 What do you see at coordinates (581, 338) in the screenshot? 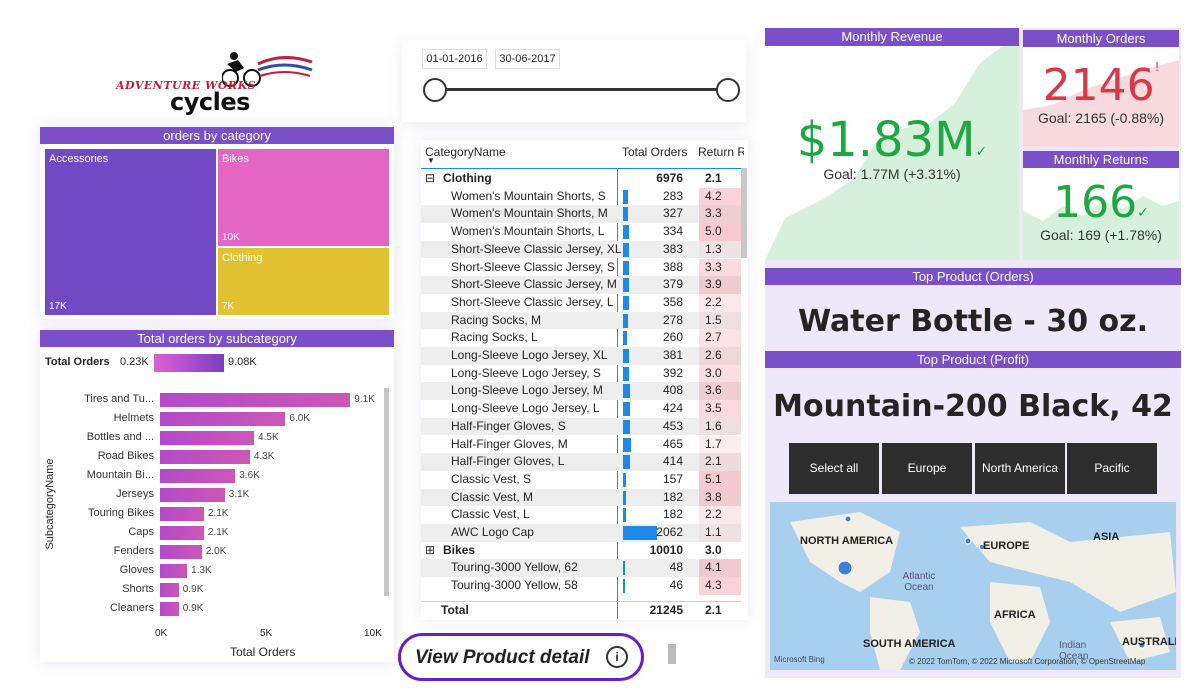
I see `table-row: Racing Socks, L 260 2.7` at bounding box center [581, 338].